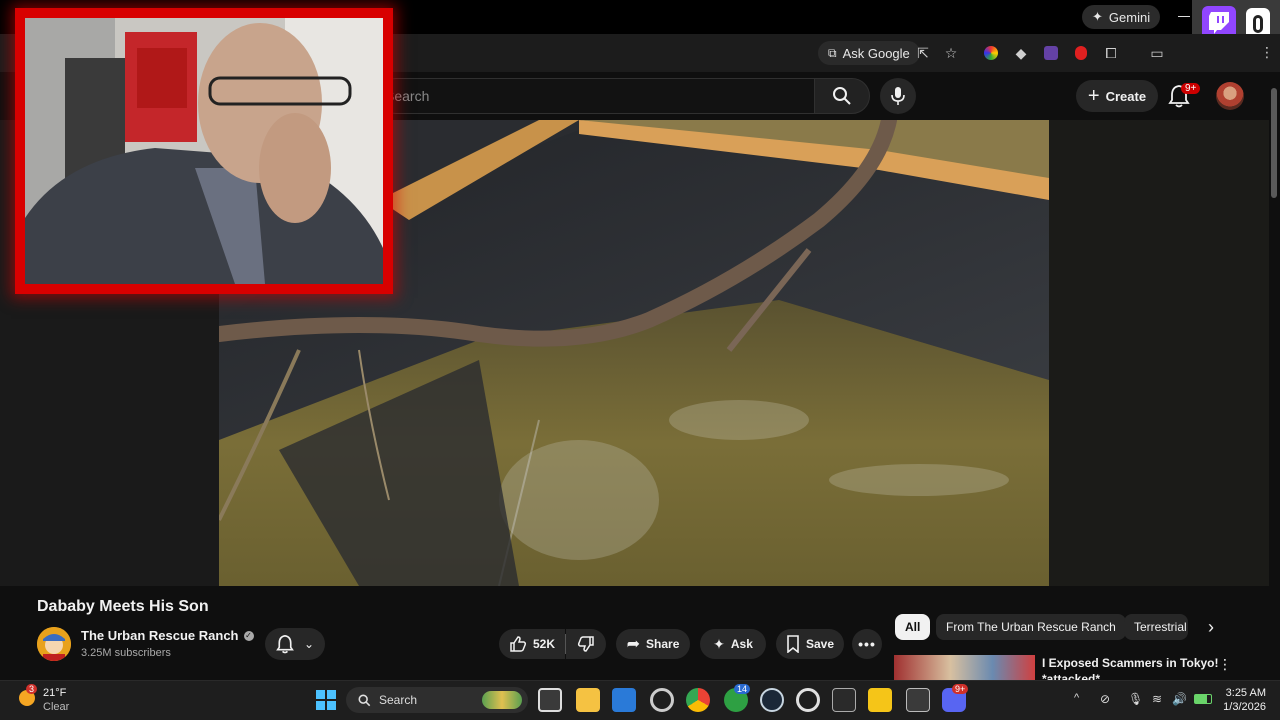 Image resolution: width=1280 pixels, height=720 pixels. I want to click on task-view-icon, so click(550, 700).